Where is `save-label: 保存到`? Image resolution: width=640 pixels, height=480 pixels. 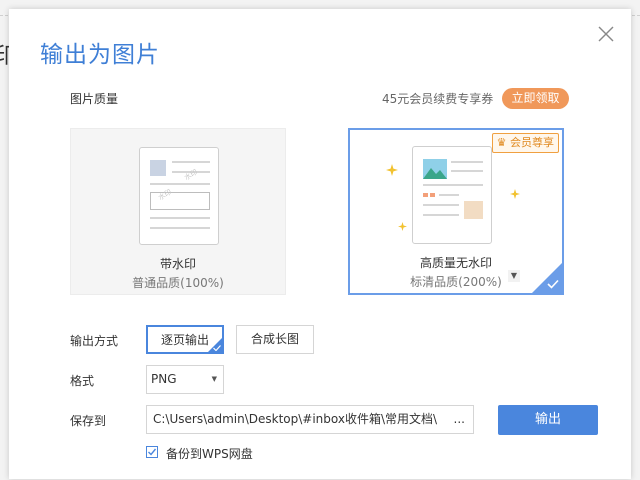
save-label: 保存到 is located at coordinates (88, 421).